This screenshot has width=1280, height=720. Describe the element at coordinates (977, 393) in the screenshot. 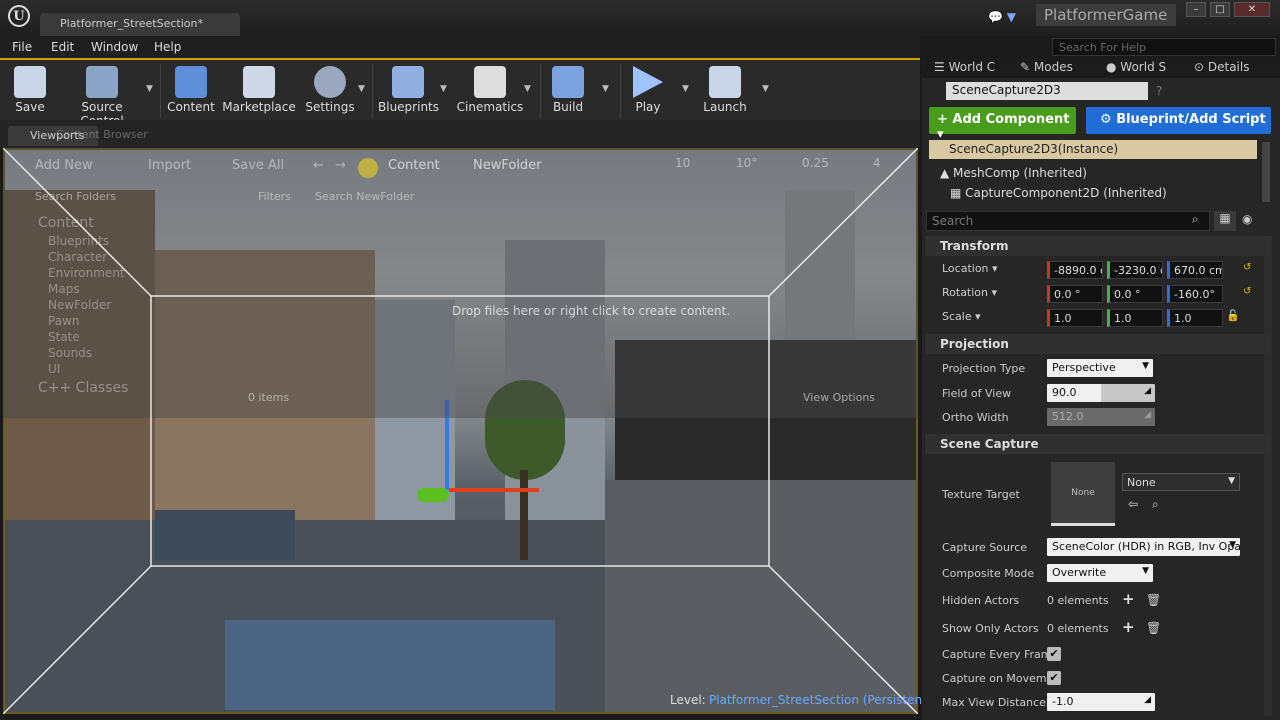

I see `field-of-view-label: Field of View` at that location.